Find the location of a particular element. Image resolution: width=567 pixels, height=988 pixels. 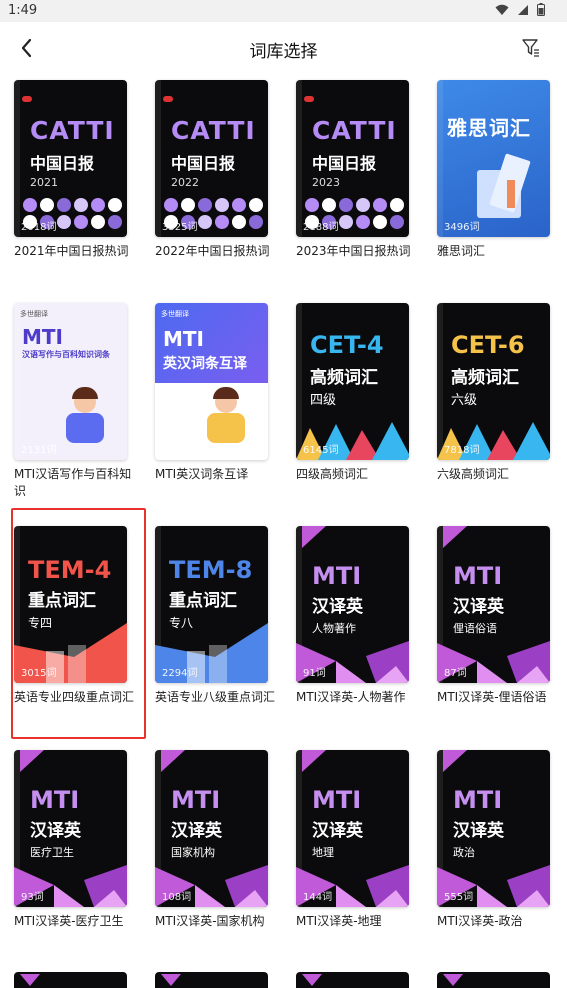

book-card: 雅思词汇 3496词 雅思词汇 is located at coordinates (502, 170).